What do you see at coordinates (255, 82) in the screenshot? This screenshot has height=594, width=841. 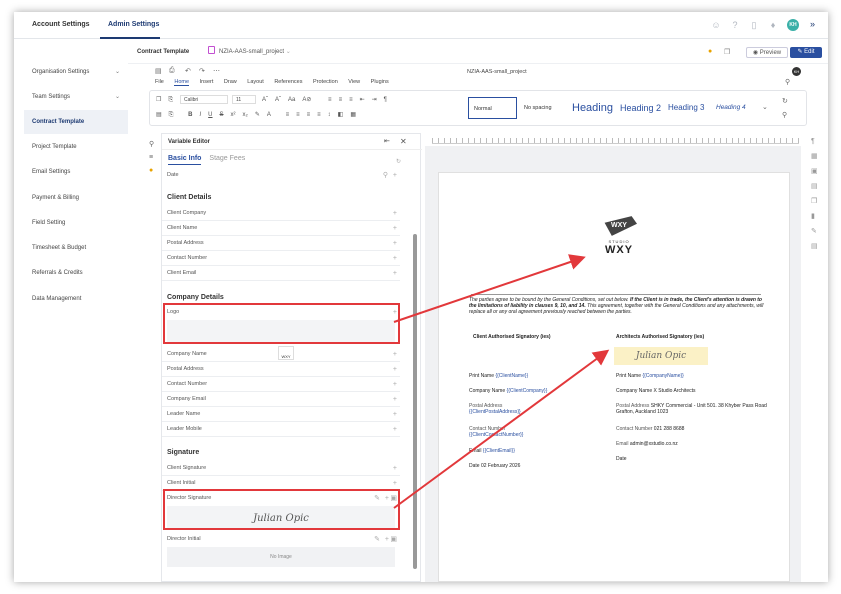 I see `menu-layout: Layout` at bounding box center [255, 82].